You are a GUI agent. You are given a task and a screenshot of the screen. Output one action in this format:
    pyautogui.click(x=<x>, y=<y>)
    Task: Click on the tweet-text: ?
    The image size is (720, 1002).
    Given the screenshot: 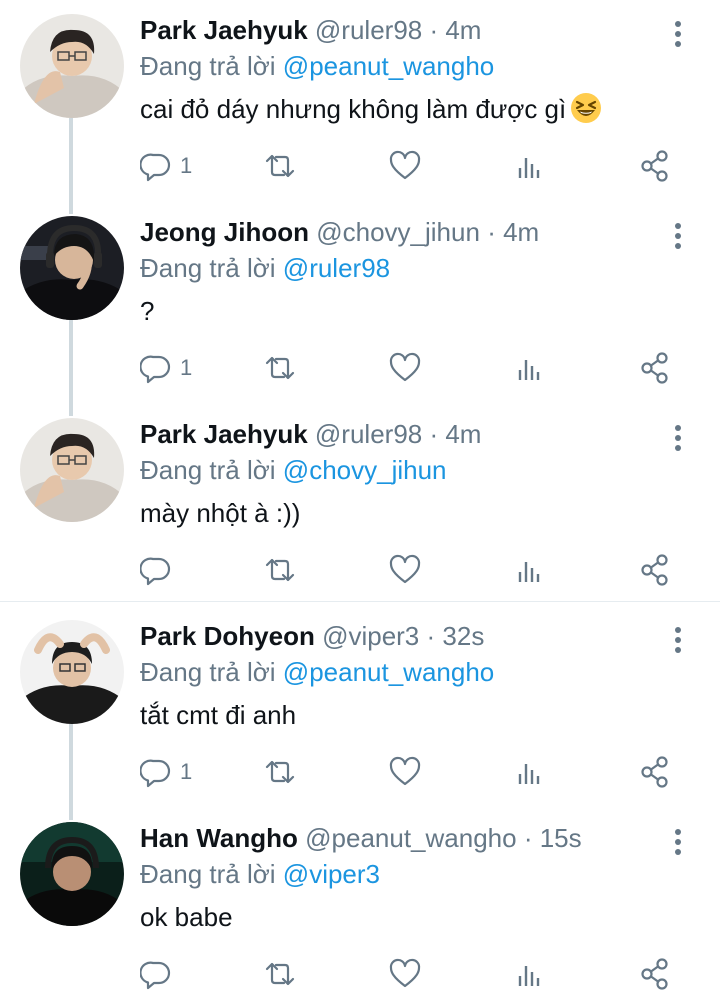 What is the action you would take?
    pyautogui.click(x=147, y=311)
    